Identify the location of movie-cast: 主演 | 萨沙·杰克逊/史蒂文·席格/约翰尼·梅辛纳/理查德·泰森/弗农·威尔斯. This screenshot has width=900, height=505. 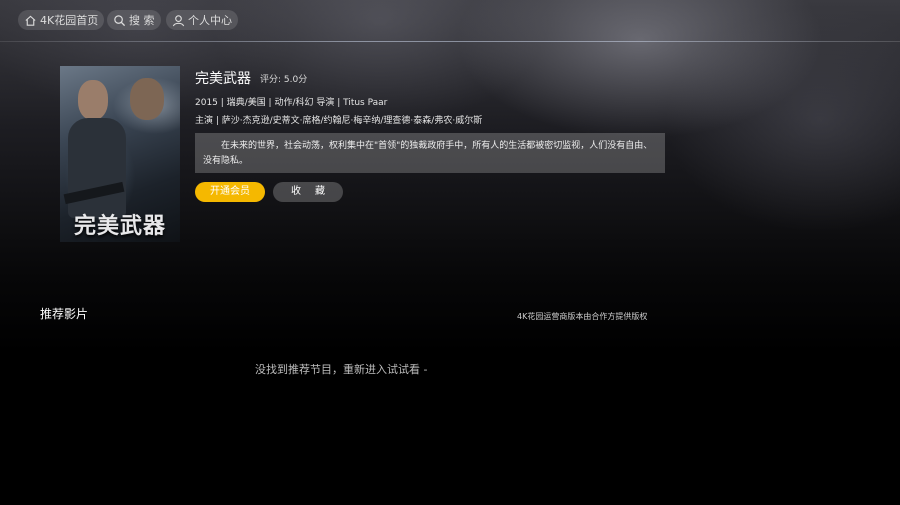
(339, 121).